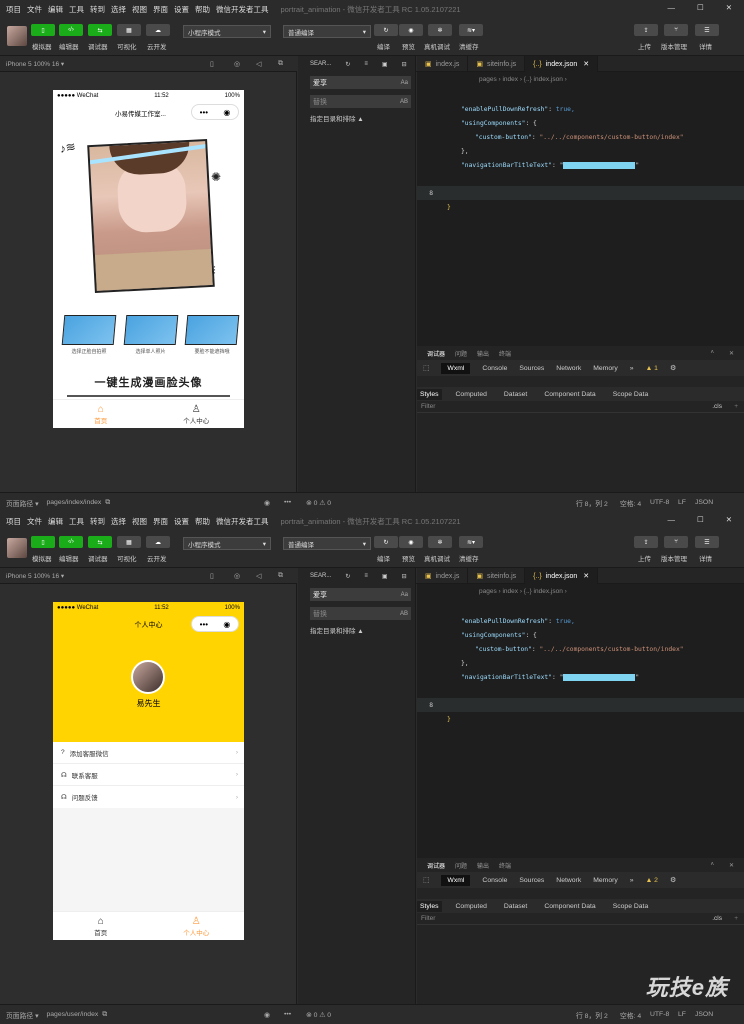 The image size is (744, 1024). Describe the element at coordinates (436, 865) in the screenshot. I see `tab-debugger: 调试器` at that location.